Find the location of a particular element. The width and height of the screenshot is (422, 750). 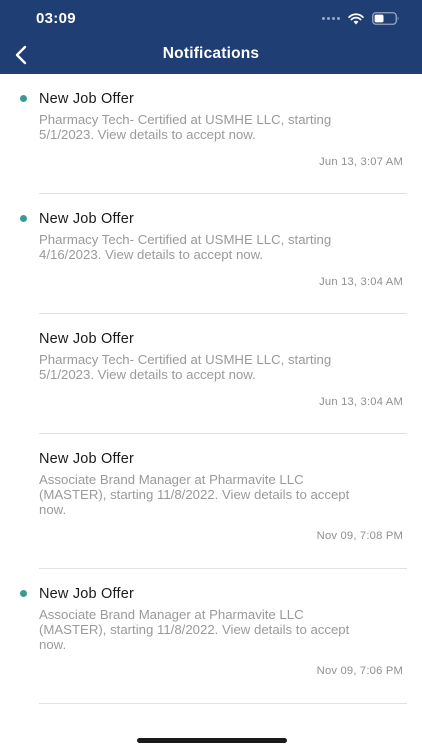

status-time: 03:09 is located at coordinates (56, 18).